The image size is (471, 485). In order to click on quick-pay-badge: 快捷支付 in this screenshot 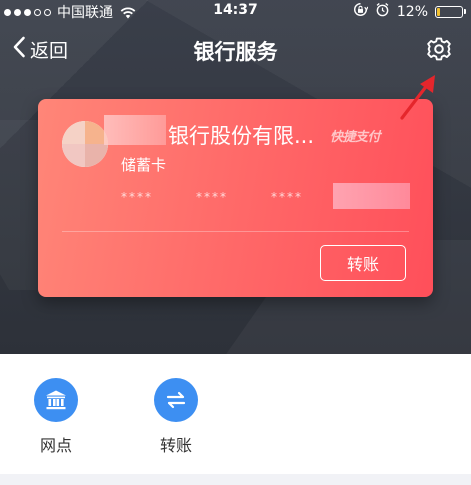, I will do `click(355, 137)`.